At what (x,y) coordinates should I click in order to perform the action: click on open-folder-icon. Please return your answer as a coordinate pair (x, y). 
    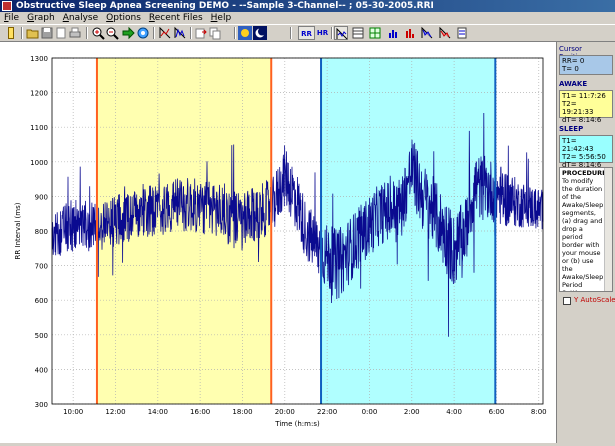
    Looking at the image, I should click on (33, 33).